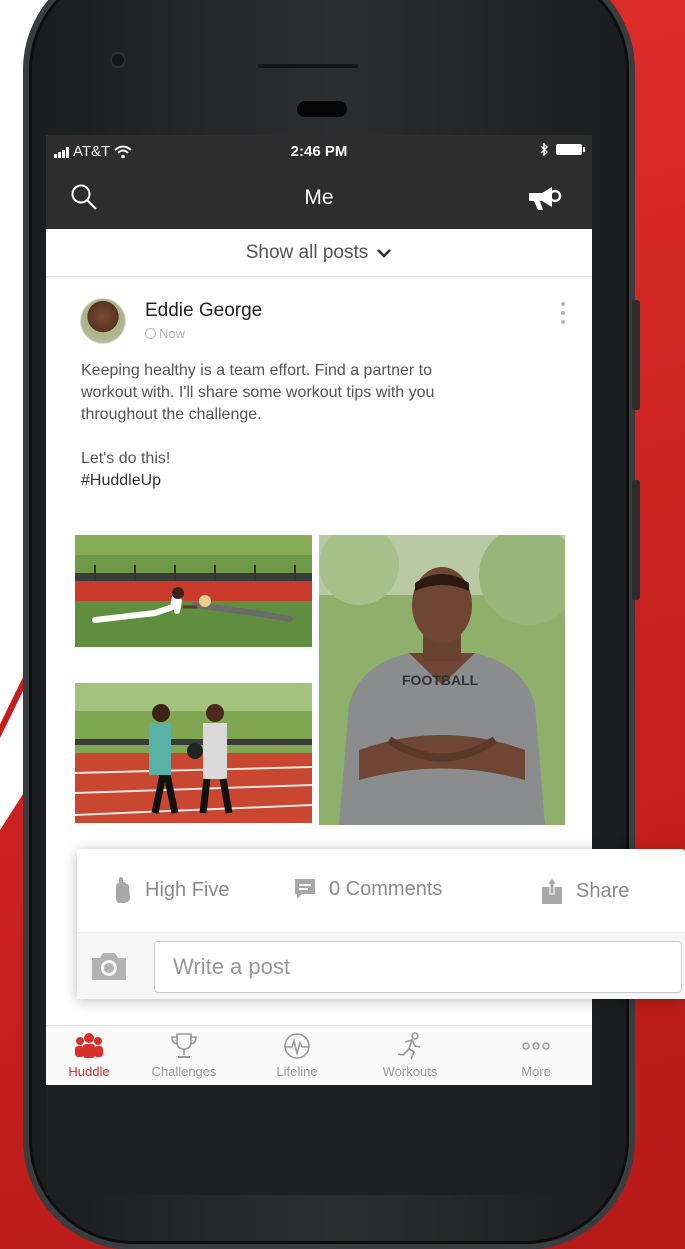 The width and height of the screenshot is (685, 1249). What do you see at coordinates (126, 458) in the screenshot?
I see `post-closing: Let's do this!` at bounding box center [126, 458].